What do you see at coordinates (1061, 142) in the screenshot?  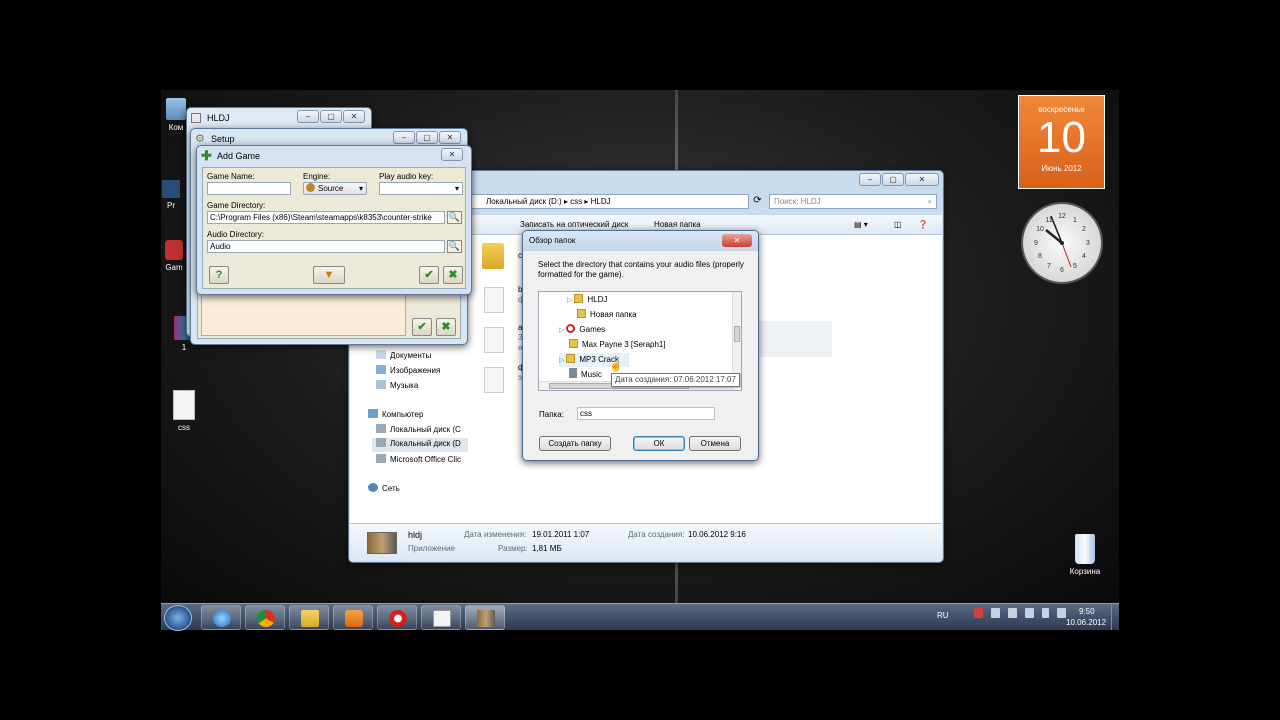 I see `calendar-gadget: воскресенье 10 Июнь 2012` at bounding box center [1061, 142].